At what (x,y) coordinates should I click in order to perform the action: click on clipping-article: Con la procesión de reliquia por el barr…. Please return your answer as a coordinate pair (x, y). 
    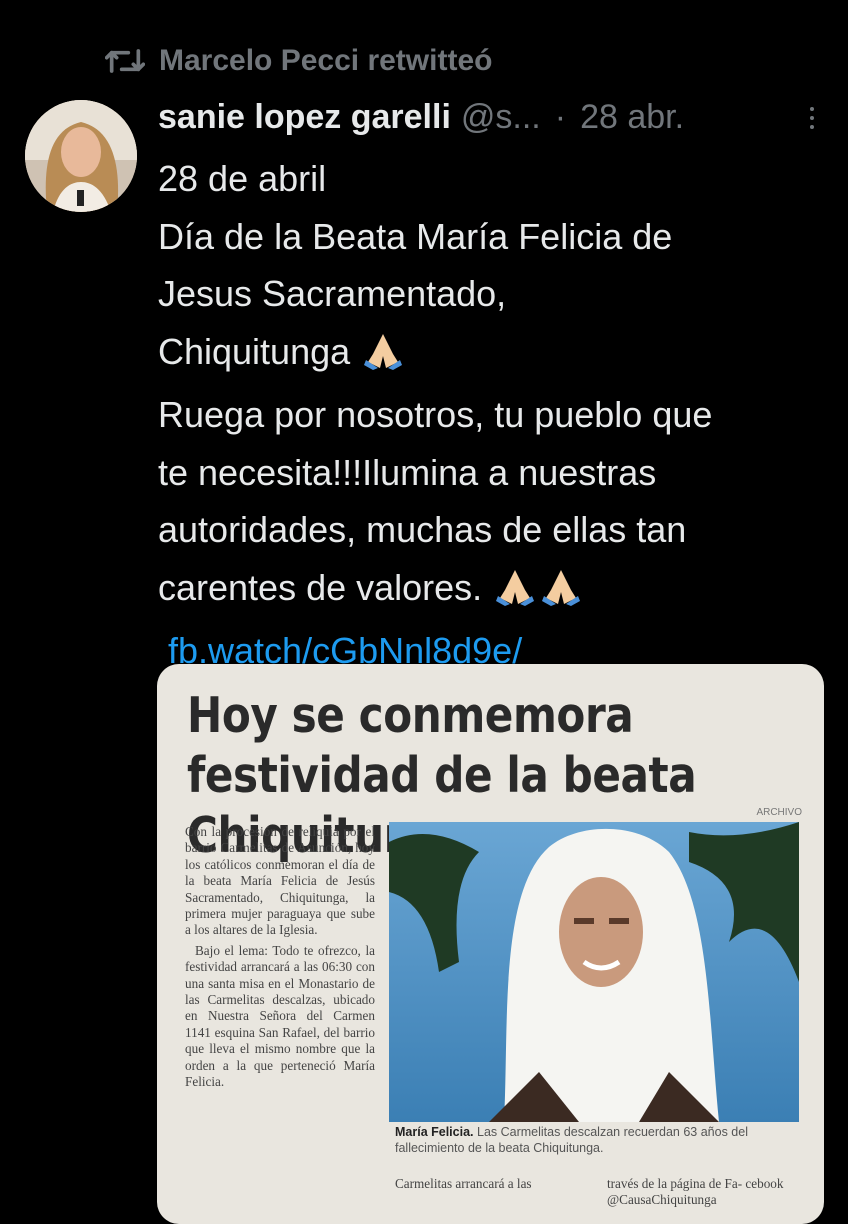
    Looking at the image, I should click on (280, 959).